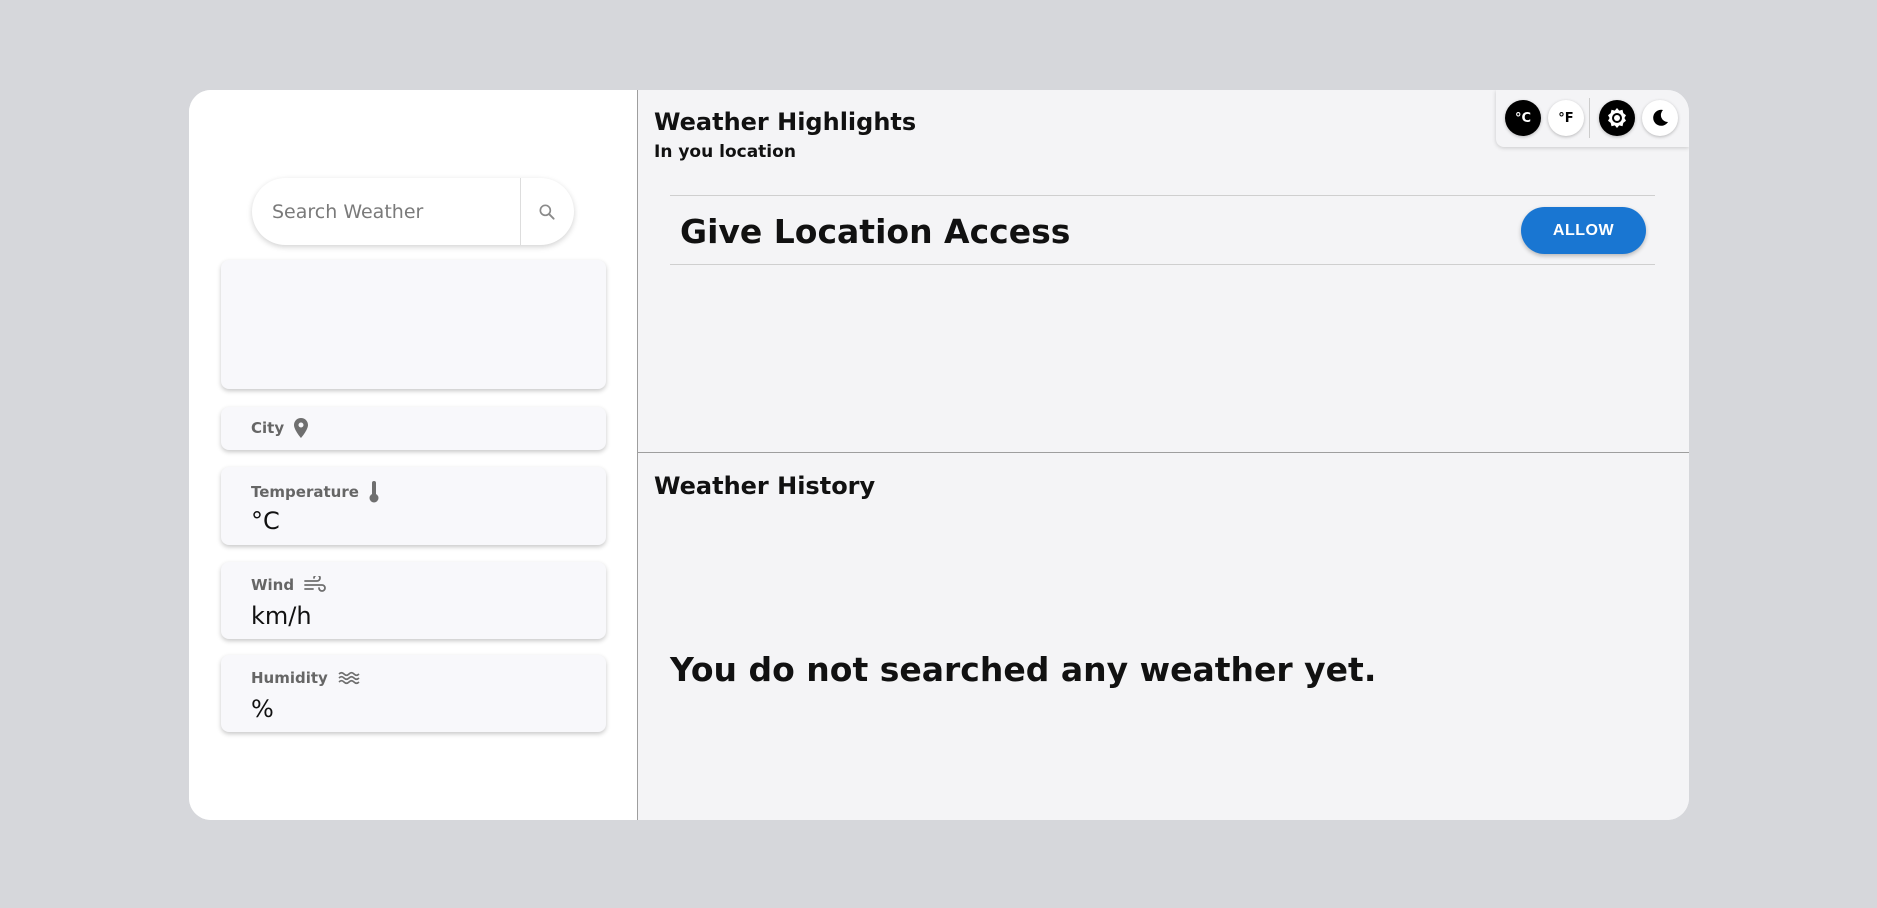 The image size is (1877, 908). Describe the element at coordinates (413, 600) in the screenshot. I see `wind-card: Wind km/h` at that location.